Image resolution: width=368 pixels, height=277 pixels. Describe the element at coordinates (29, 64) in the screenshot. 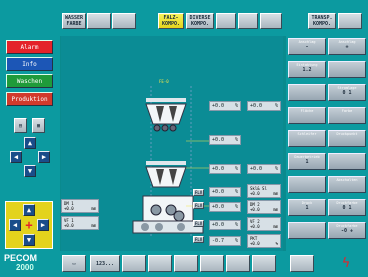

I see `info-button: Info` at that location.